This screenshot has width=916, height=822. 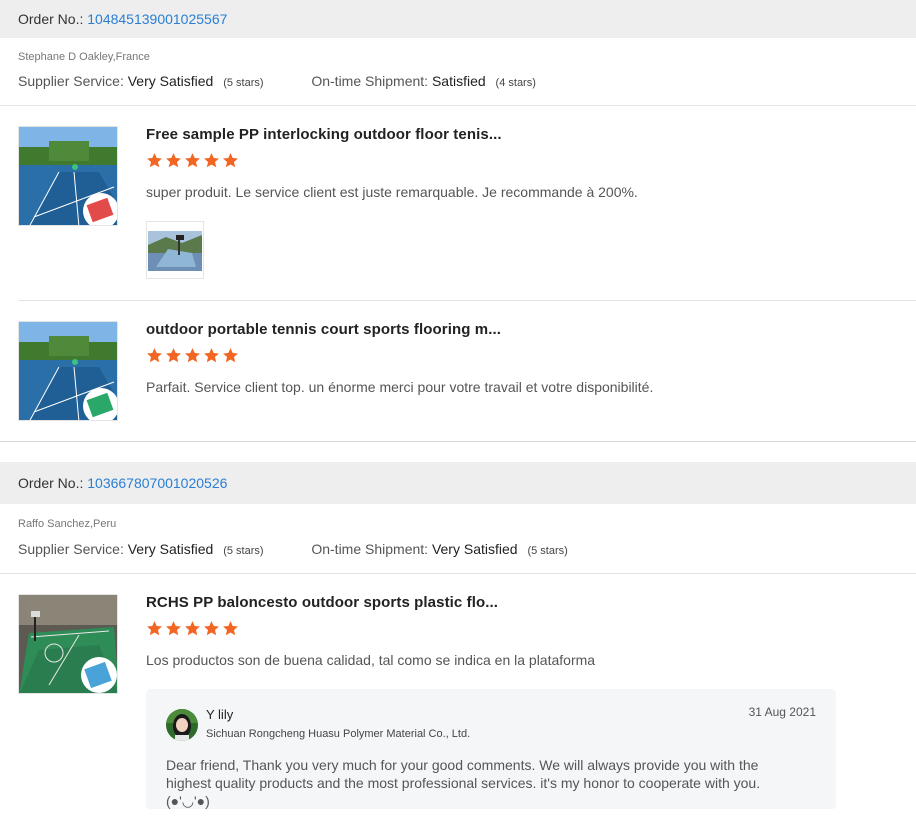 What do you see at coordinates (220, 714) in the screenshot?
I see `reply-author: Y lily` at bounding box center [220, 714].